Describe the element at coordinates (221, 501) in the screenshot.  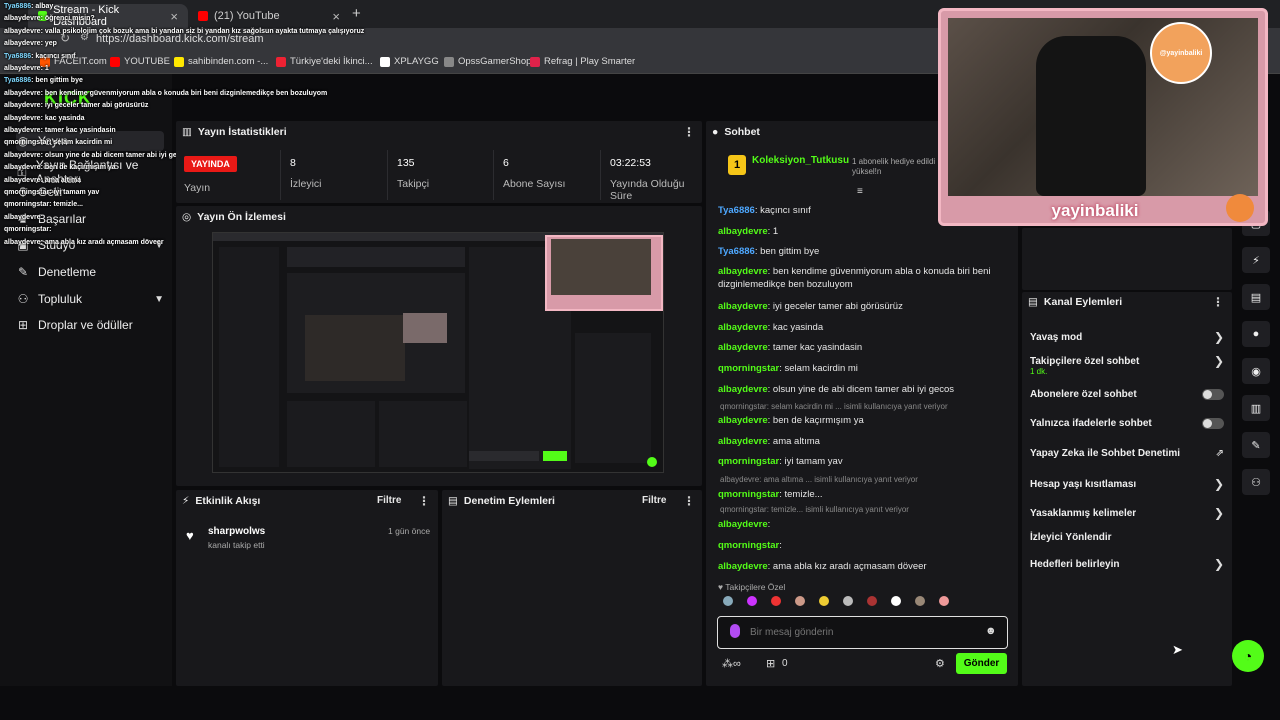
I see `activity-header: ⚡ Etkinlik Akışı` at that location.